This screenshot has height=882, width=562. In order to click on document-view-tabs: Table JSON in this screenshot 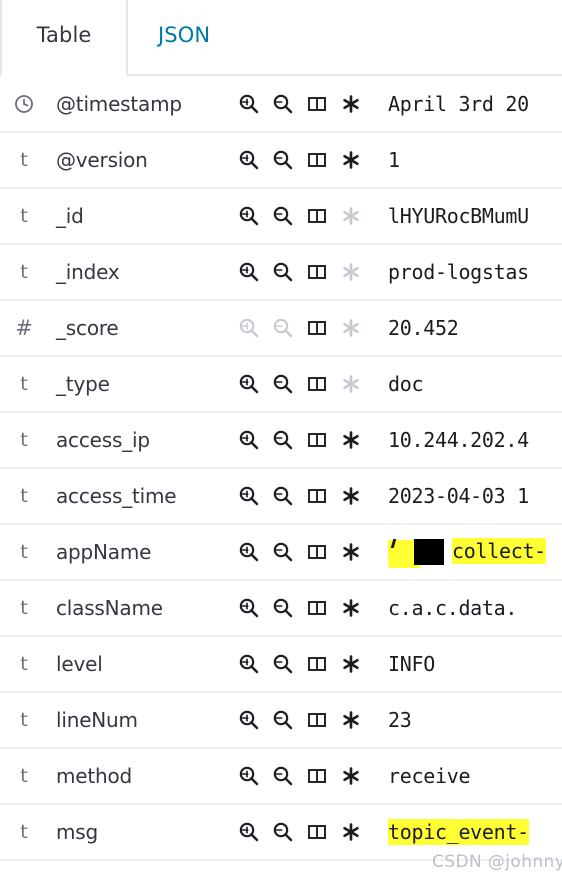, I will do `click(281, 38)`.